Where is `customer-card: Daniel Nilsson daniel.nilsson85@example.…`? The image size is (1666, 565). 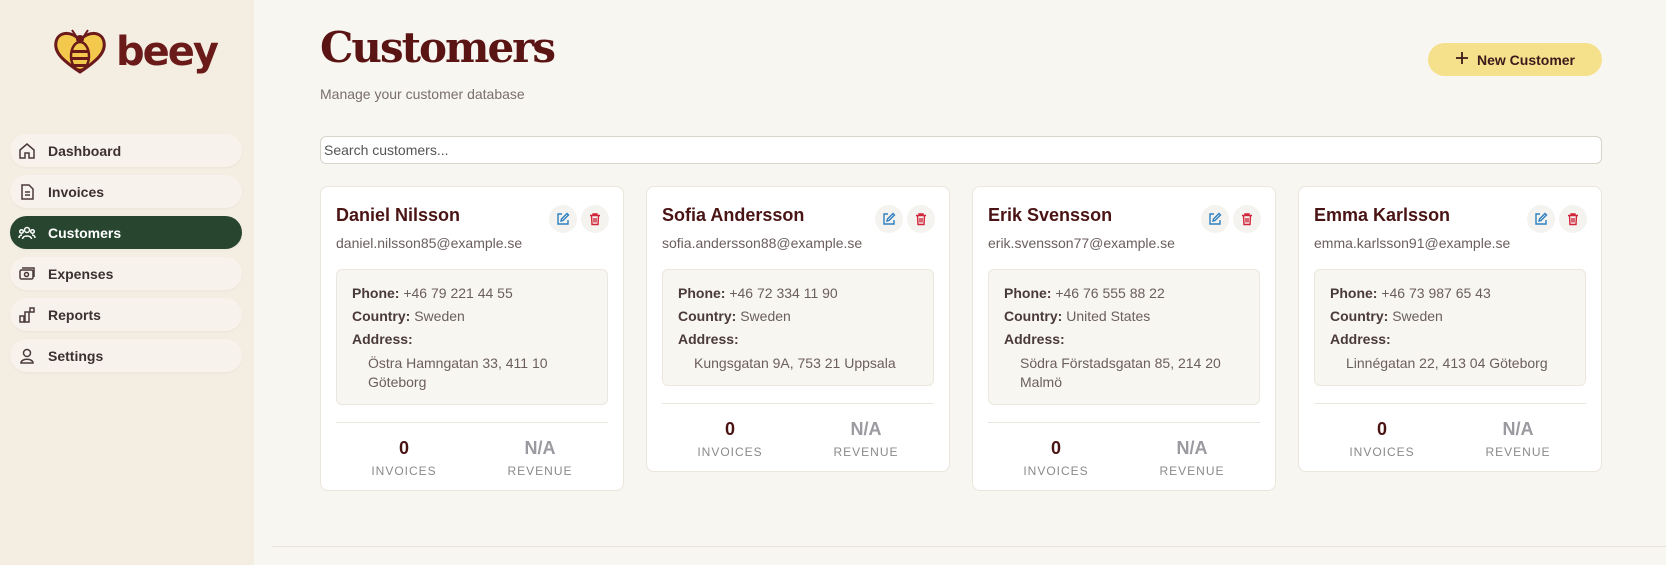
customer-card: Daniel Nilsson daniel.nilsson85@example.… is located at coordinates (472, 338).